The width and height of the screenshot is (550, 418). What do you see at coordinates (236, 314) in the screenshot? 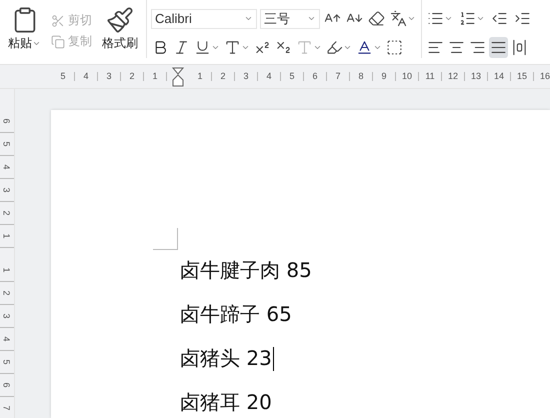
I see `document-line: 卤牛蹄子 65` at bounding box center [236, 314].